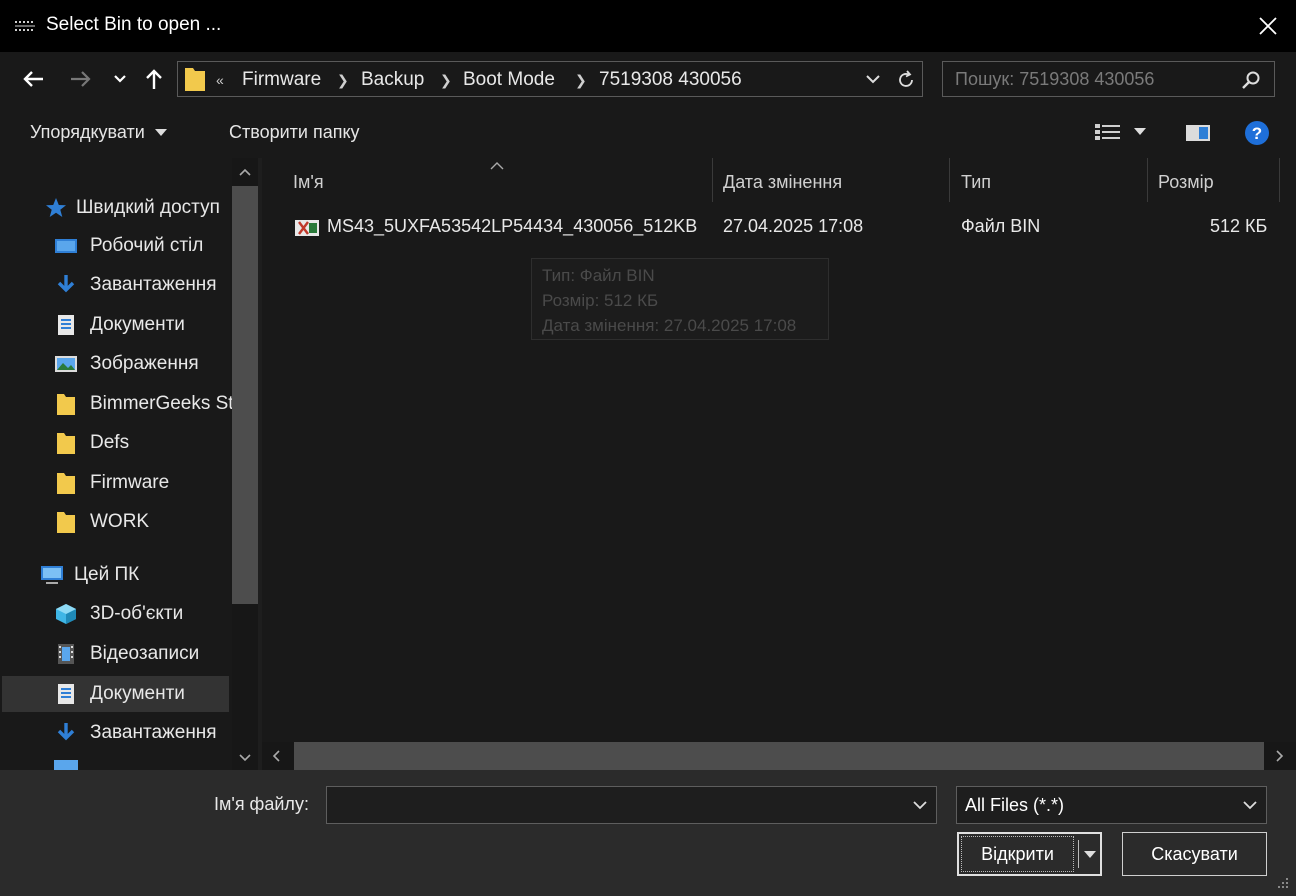 The image size is (1296, 896). I want to click on scroll-down-icon, so click(245, 758).